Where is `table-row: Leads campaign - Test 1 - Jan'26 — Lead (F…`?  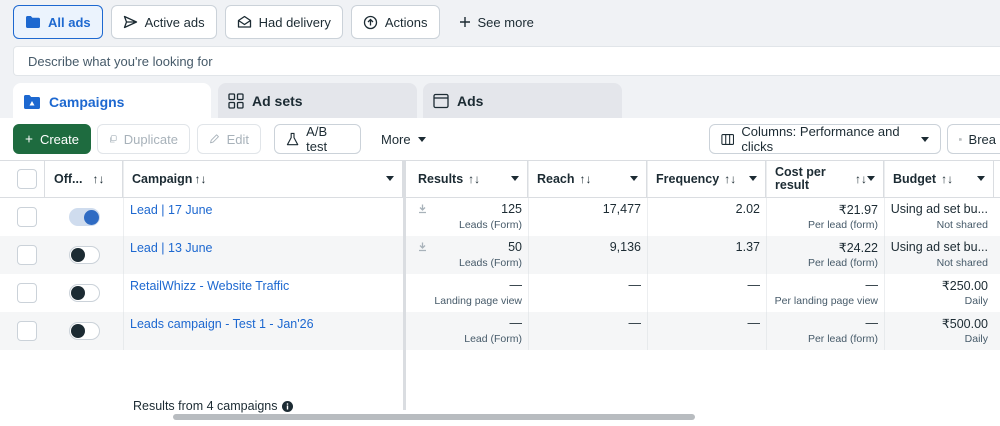 table-row: Leads campaign - Test 1 - Jan'26 — Lead (F… is located at coordinates (500, 331).